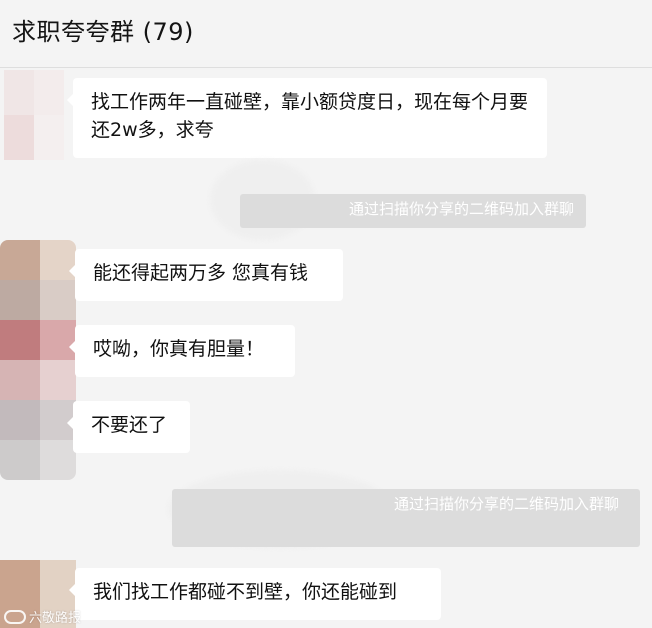 This screenshot has width=652, height=628. Describe the element at coordinates (55, 618) in the screenshot. I see `watermark-text: 六敬路报` at that location.